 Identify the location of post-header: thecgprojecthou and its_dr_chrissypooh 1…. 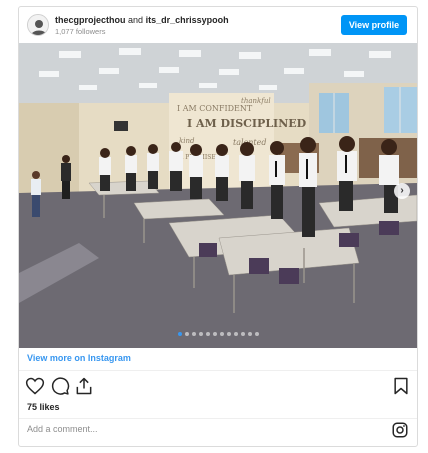
(218, 25).